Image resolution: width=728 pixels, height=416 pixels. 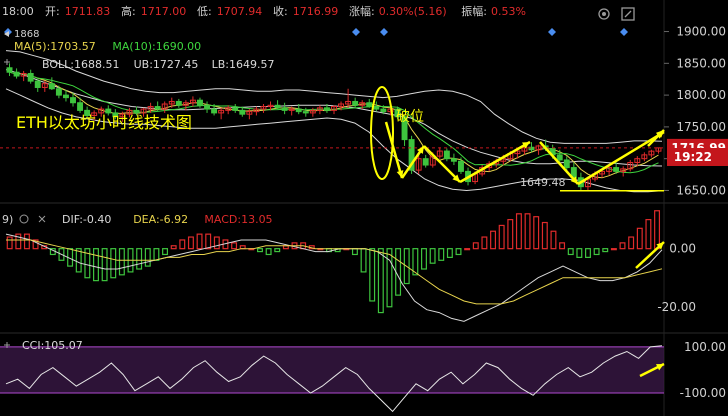 I want to click on header-text: 高:, so click(x=128, y=11).